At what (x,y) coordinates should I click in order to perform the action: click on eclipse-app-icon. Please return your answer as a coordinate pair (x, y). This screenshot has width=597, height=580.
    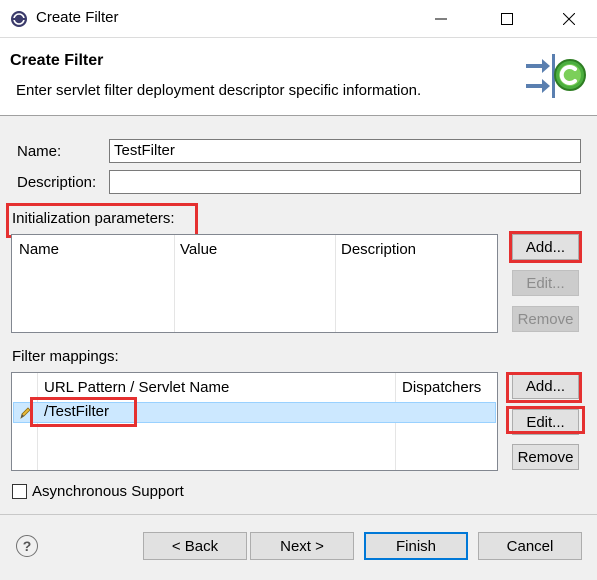
    Looking at the image, I should click on (19, 19).